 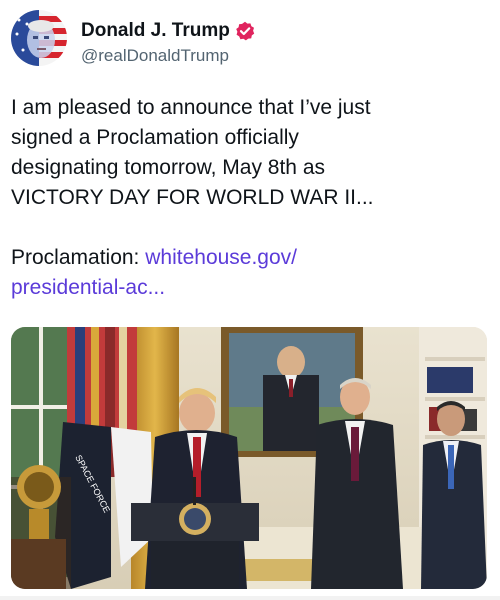 What do you see at coordinates (191, 107) in the screenshot?
I see `post-line: I am pleased to announce that I’ve just` at bounding box center [191, 107].